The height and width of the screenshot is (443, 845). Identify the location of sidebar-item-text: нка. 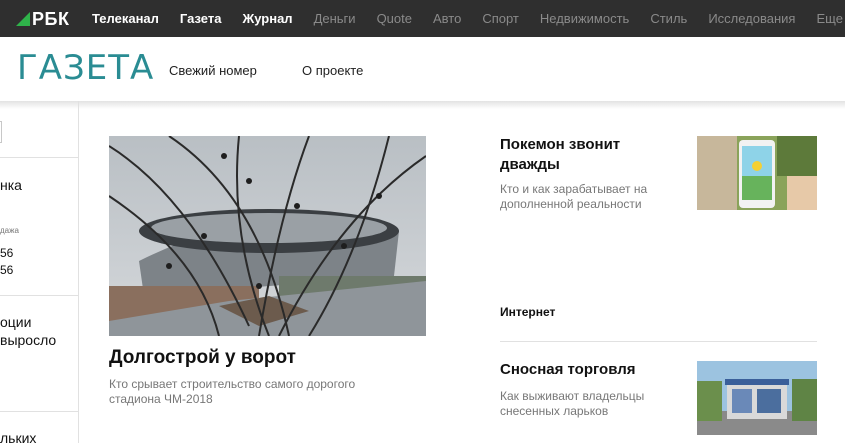
(11, 185).